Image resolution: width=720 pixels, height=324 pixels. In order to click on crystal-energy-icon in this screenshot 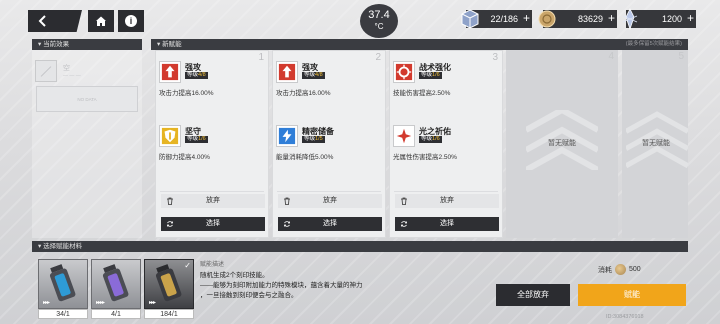, I will do `click(630, 19)`.